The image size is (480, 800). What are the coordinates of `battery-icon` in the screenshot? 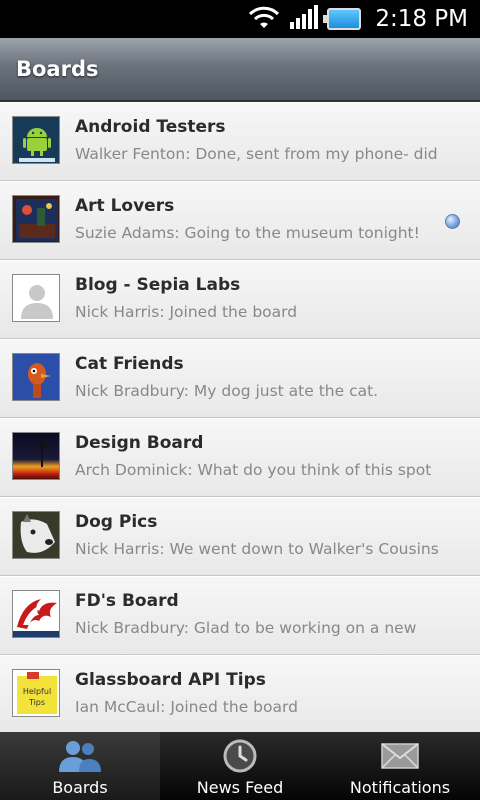 It's located at (342, 19).